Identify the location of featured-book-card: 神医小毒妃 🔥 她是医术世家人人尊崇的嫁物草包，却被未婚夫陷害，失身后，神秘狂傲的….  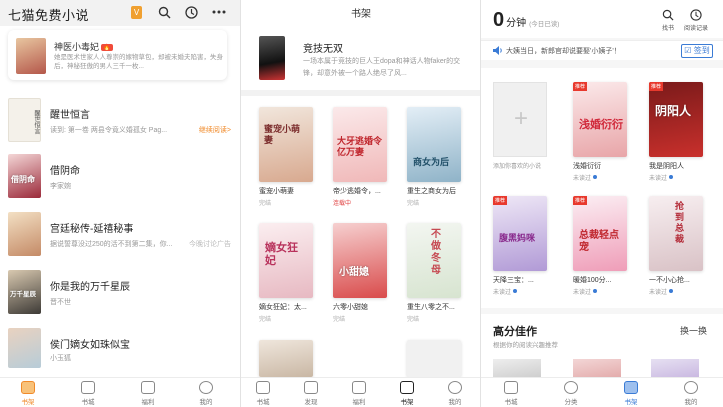
(117, 55).